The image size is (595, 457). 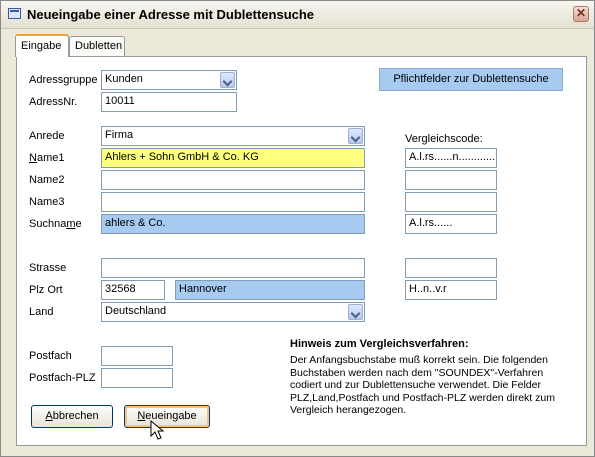 What do you see at coordinates (53, 102) in the screenshot?
I see `label-adressnr: AdressNr.` at bounding box center [53, 102].